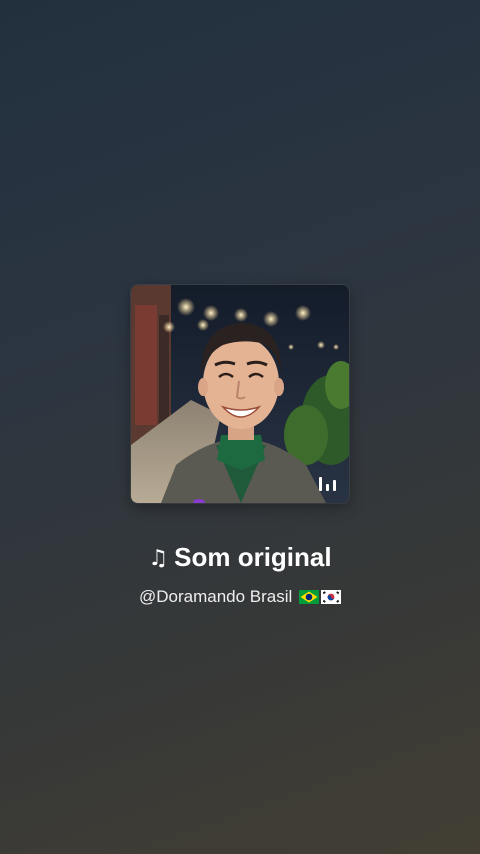 The width and height of the screenshot is (480, 854). Describe the element at coordinates (158, 558) in the screenshot. I see `music-note-icon: ♫` at that location.